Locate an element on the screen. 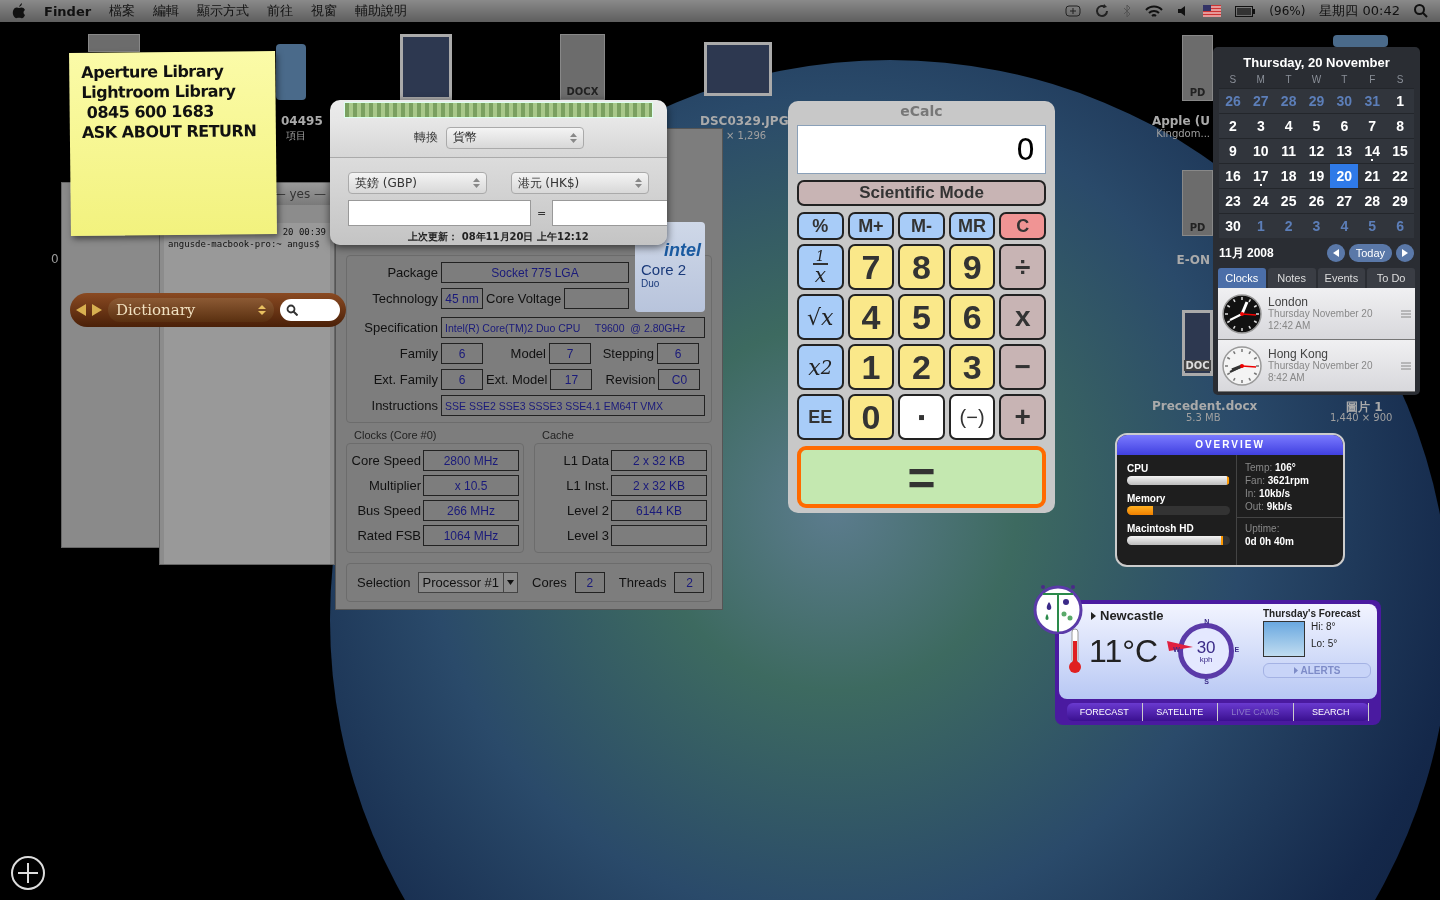 The width and height of the screenshot is (1440, 900). calendar-day: 16 is located at coordinates (1233, 175).